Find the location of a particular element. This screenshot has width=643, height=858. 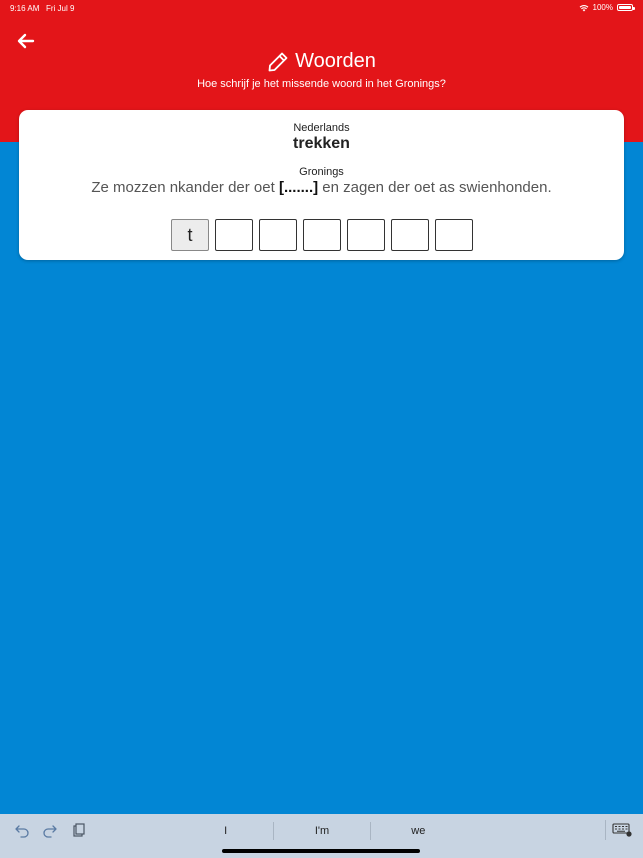

sentence-after: en zagen der oet as swienhonden. is located at coordinates (435, 187).